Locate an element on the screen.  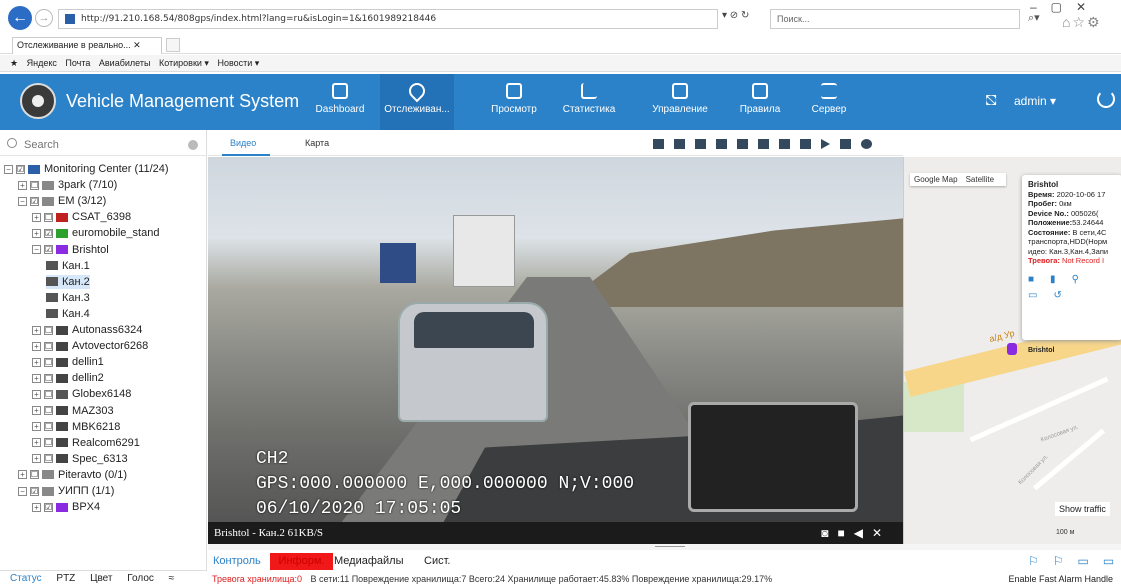
favorite-news: Новости ▾ is located at coordinates (238, 63).